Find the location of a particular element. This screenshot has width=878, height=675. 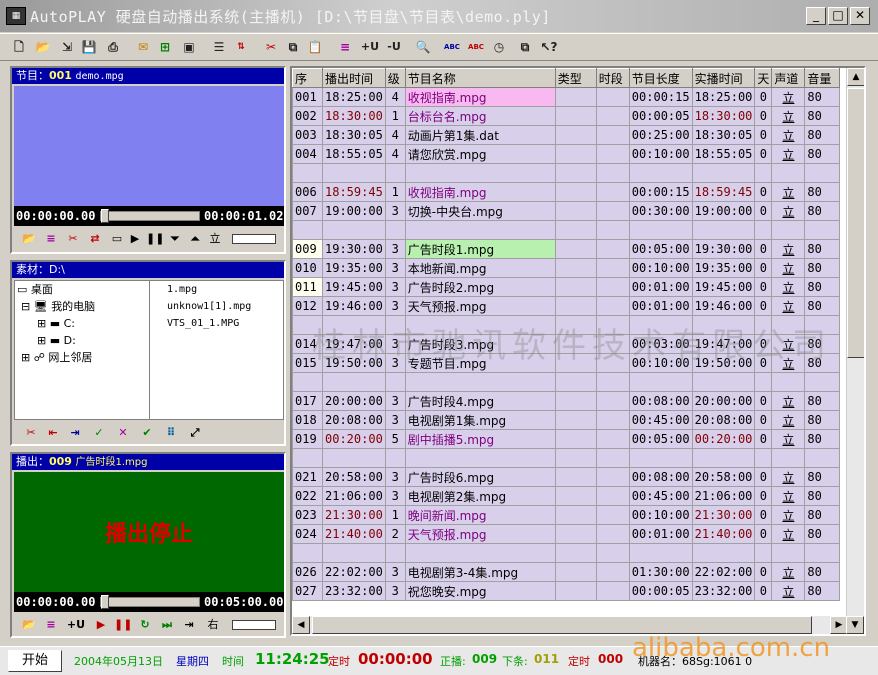

play-icon: ▶ is located at coordinates (101, 625).